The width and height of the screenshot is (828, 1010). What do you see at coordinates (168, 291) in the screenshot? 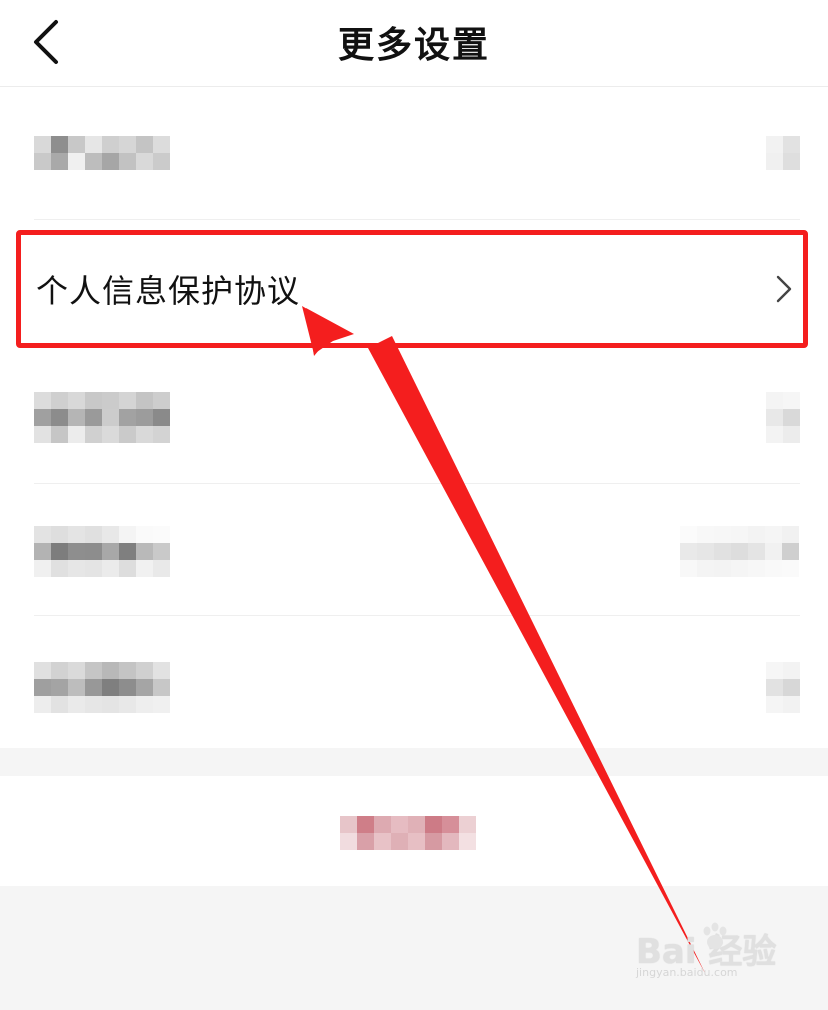
I see `privacy-agreement-label: 个人信息保护协议` at bounding box center [168, 291].